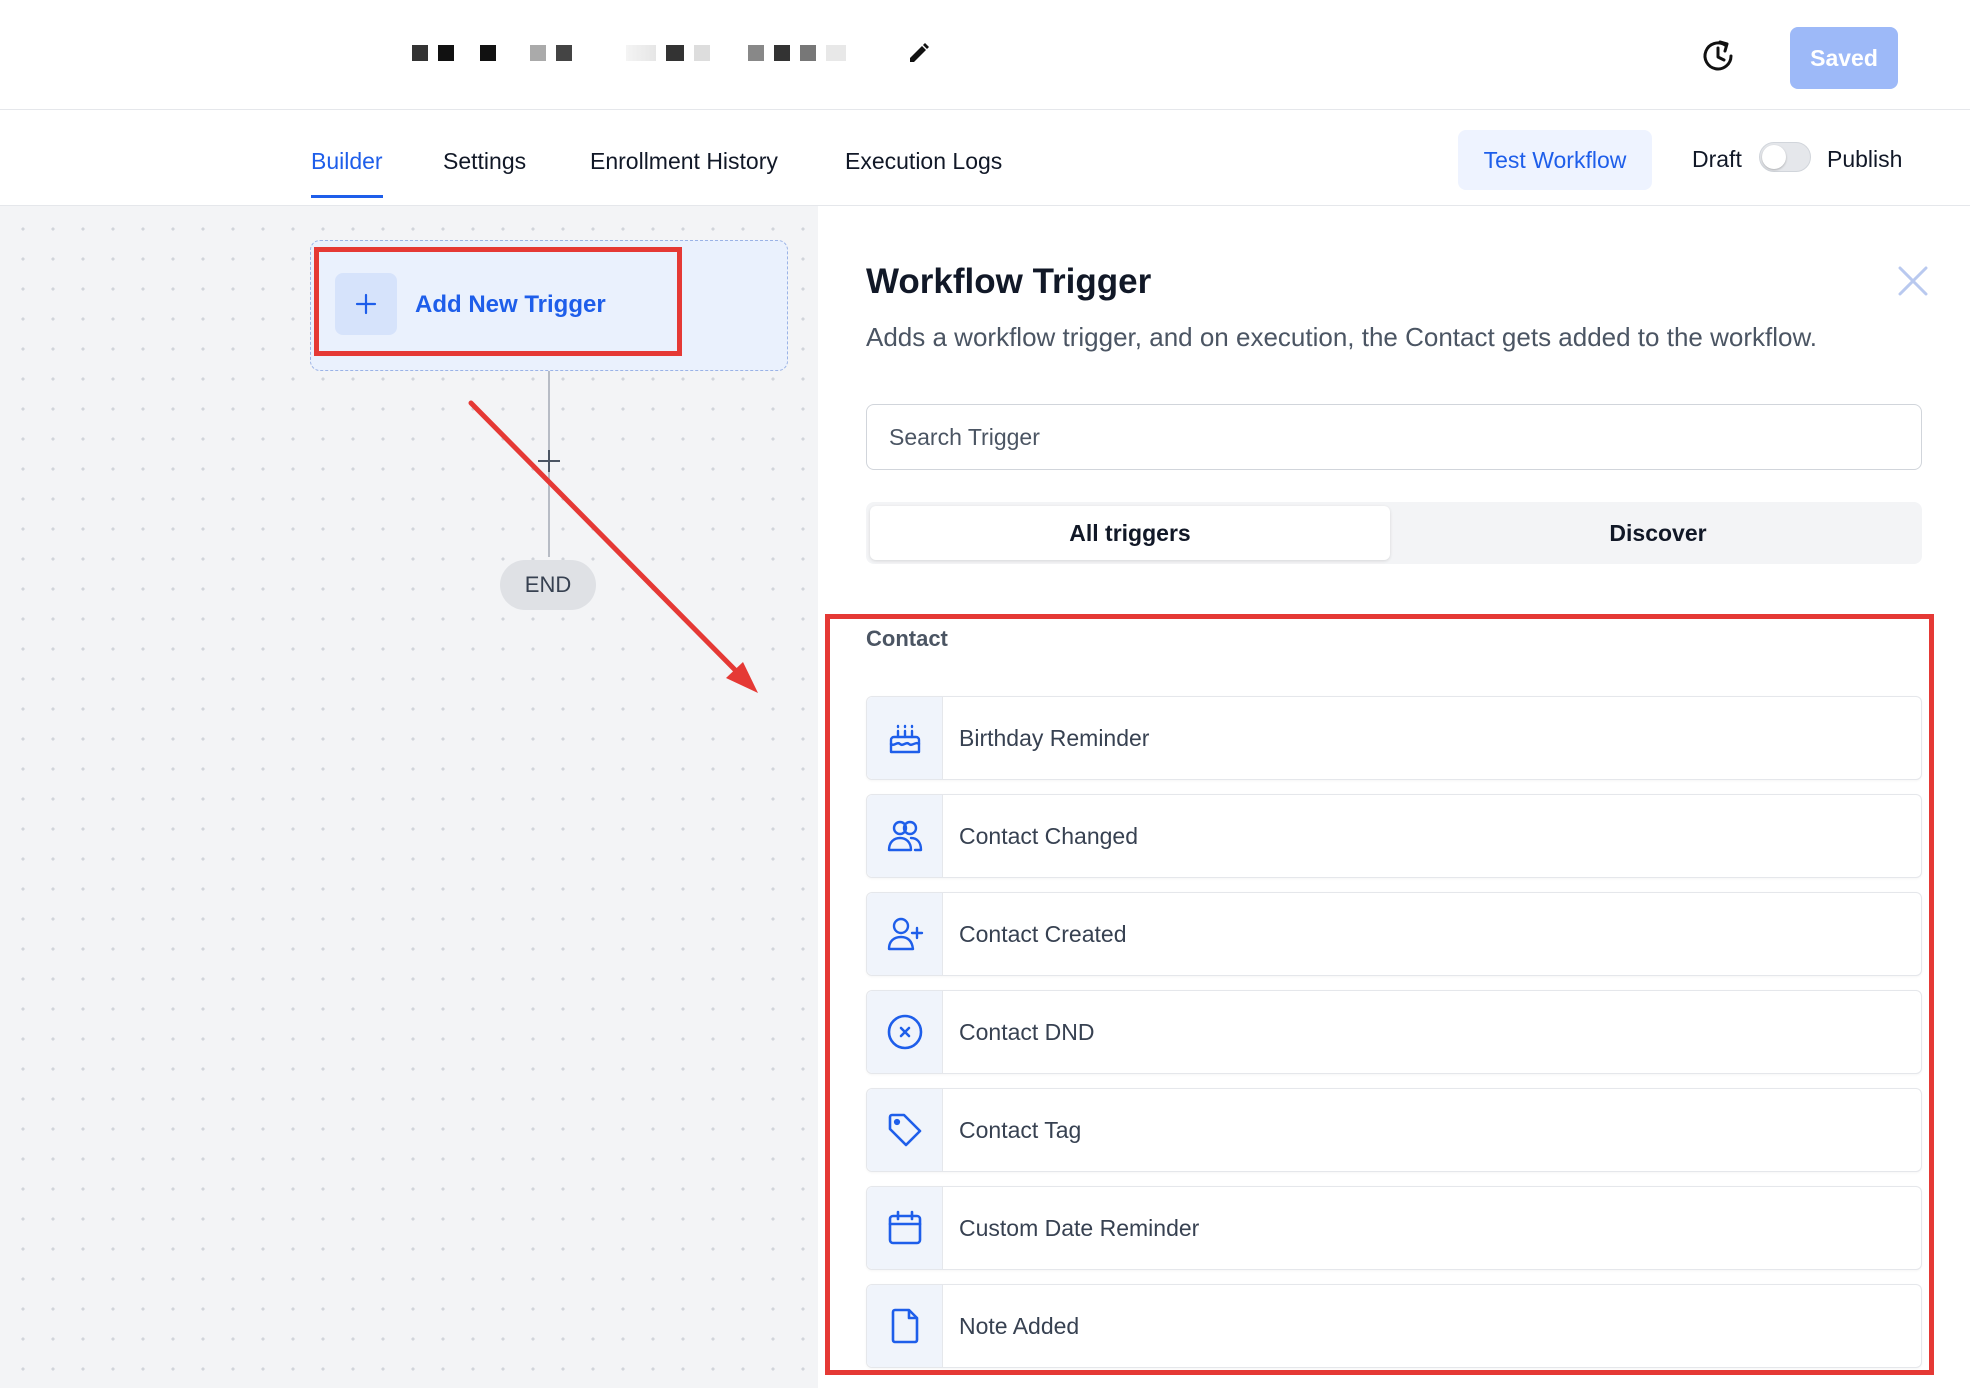 The height and width of the screenshot is (1388, 1970). What do you see at coordinates (907, 638) in the screenshot?
I see `section-label-contact: Contact` at bounding box center [907, 638].